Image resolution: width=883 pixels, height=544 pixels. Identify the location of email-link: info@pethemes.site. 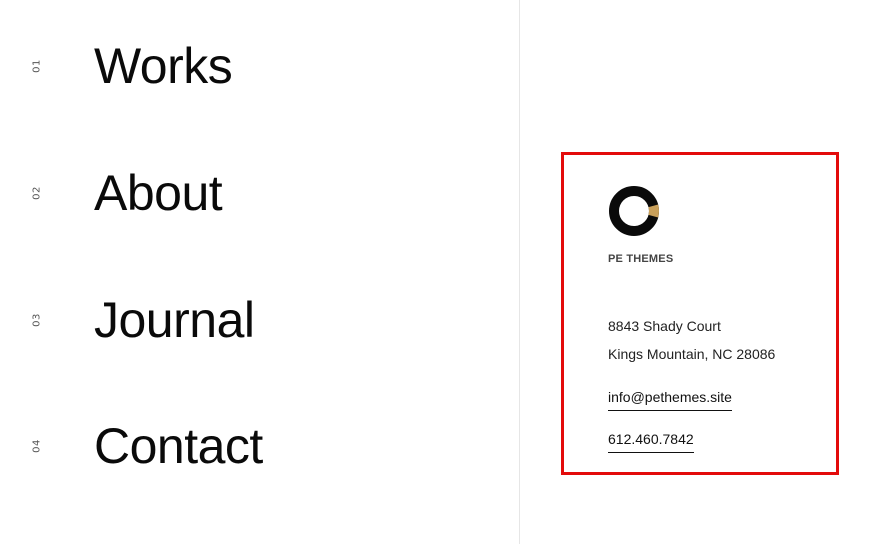
(670, 400).